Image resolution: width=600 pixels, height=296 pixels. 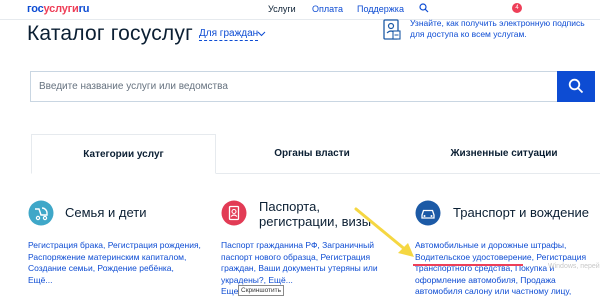 What do you see at coordinates (521, 212) in the screenshot?
I see `category-transport-title: Транспорт и вождение` at bounding box center [521, 212].